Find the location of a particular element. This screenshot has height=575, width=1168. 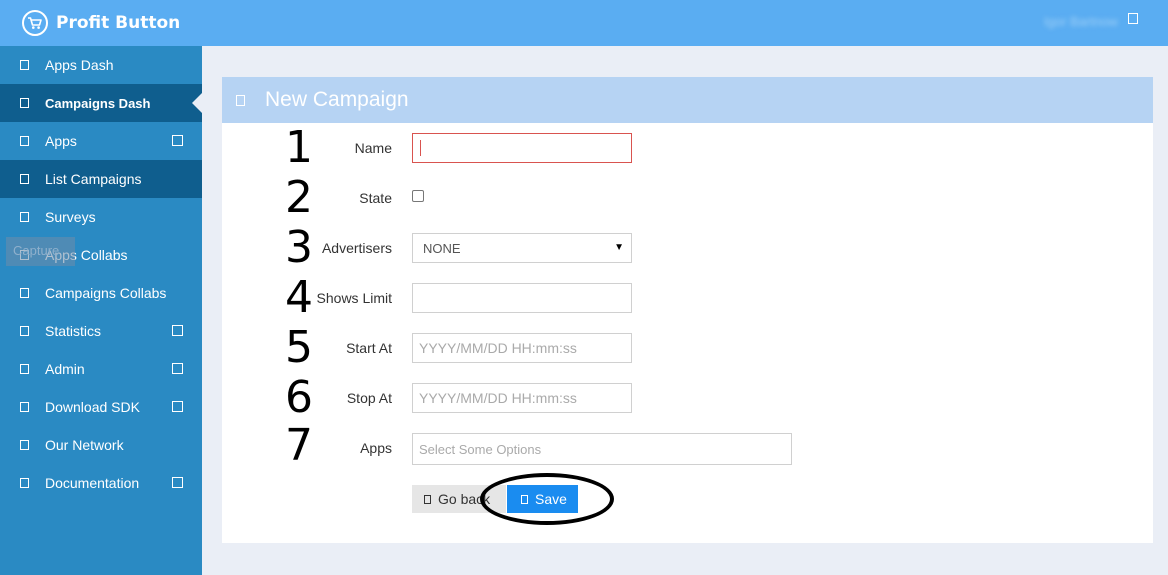

state-label: State is located at coordinates (375, 198).